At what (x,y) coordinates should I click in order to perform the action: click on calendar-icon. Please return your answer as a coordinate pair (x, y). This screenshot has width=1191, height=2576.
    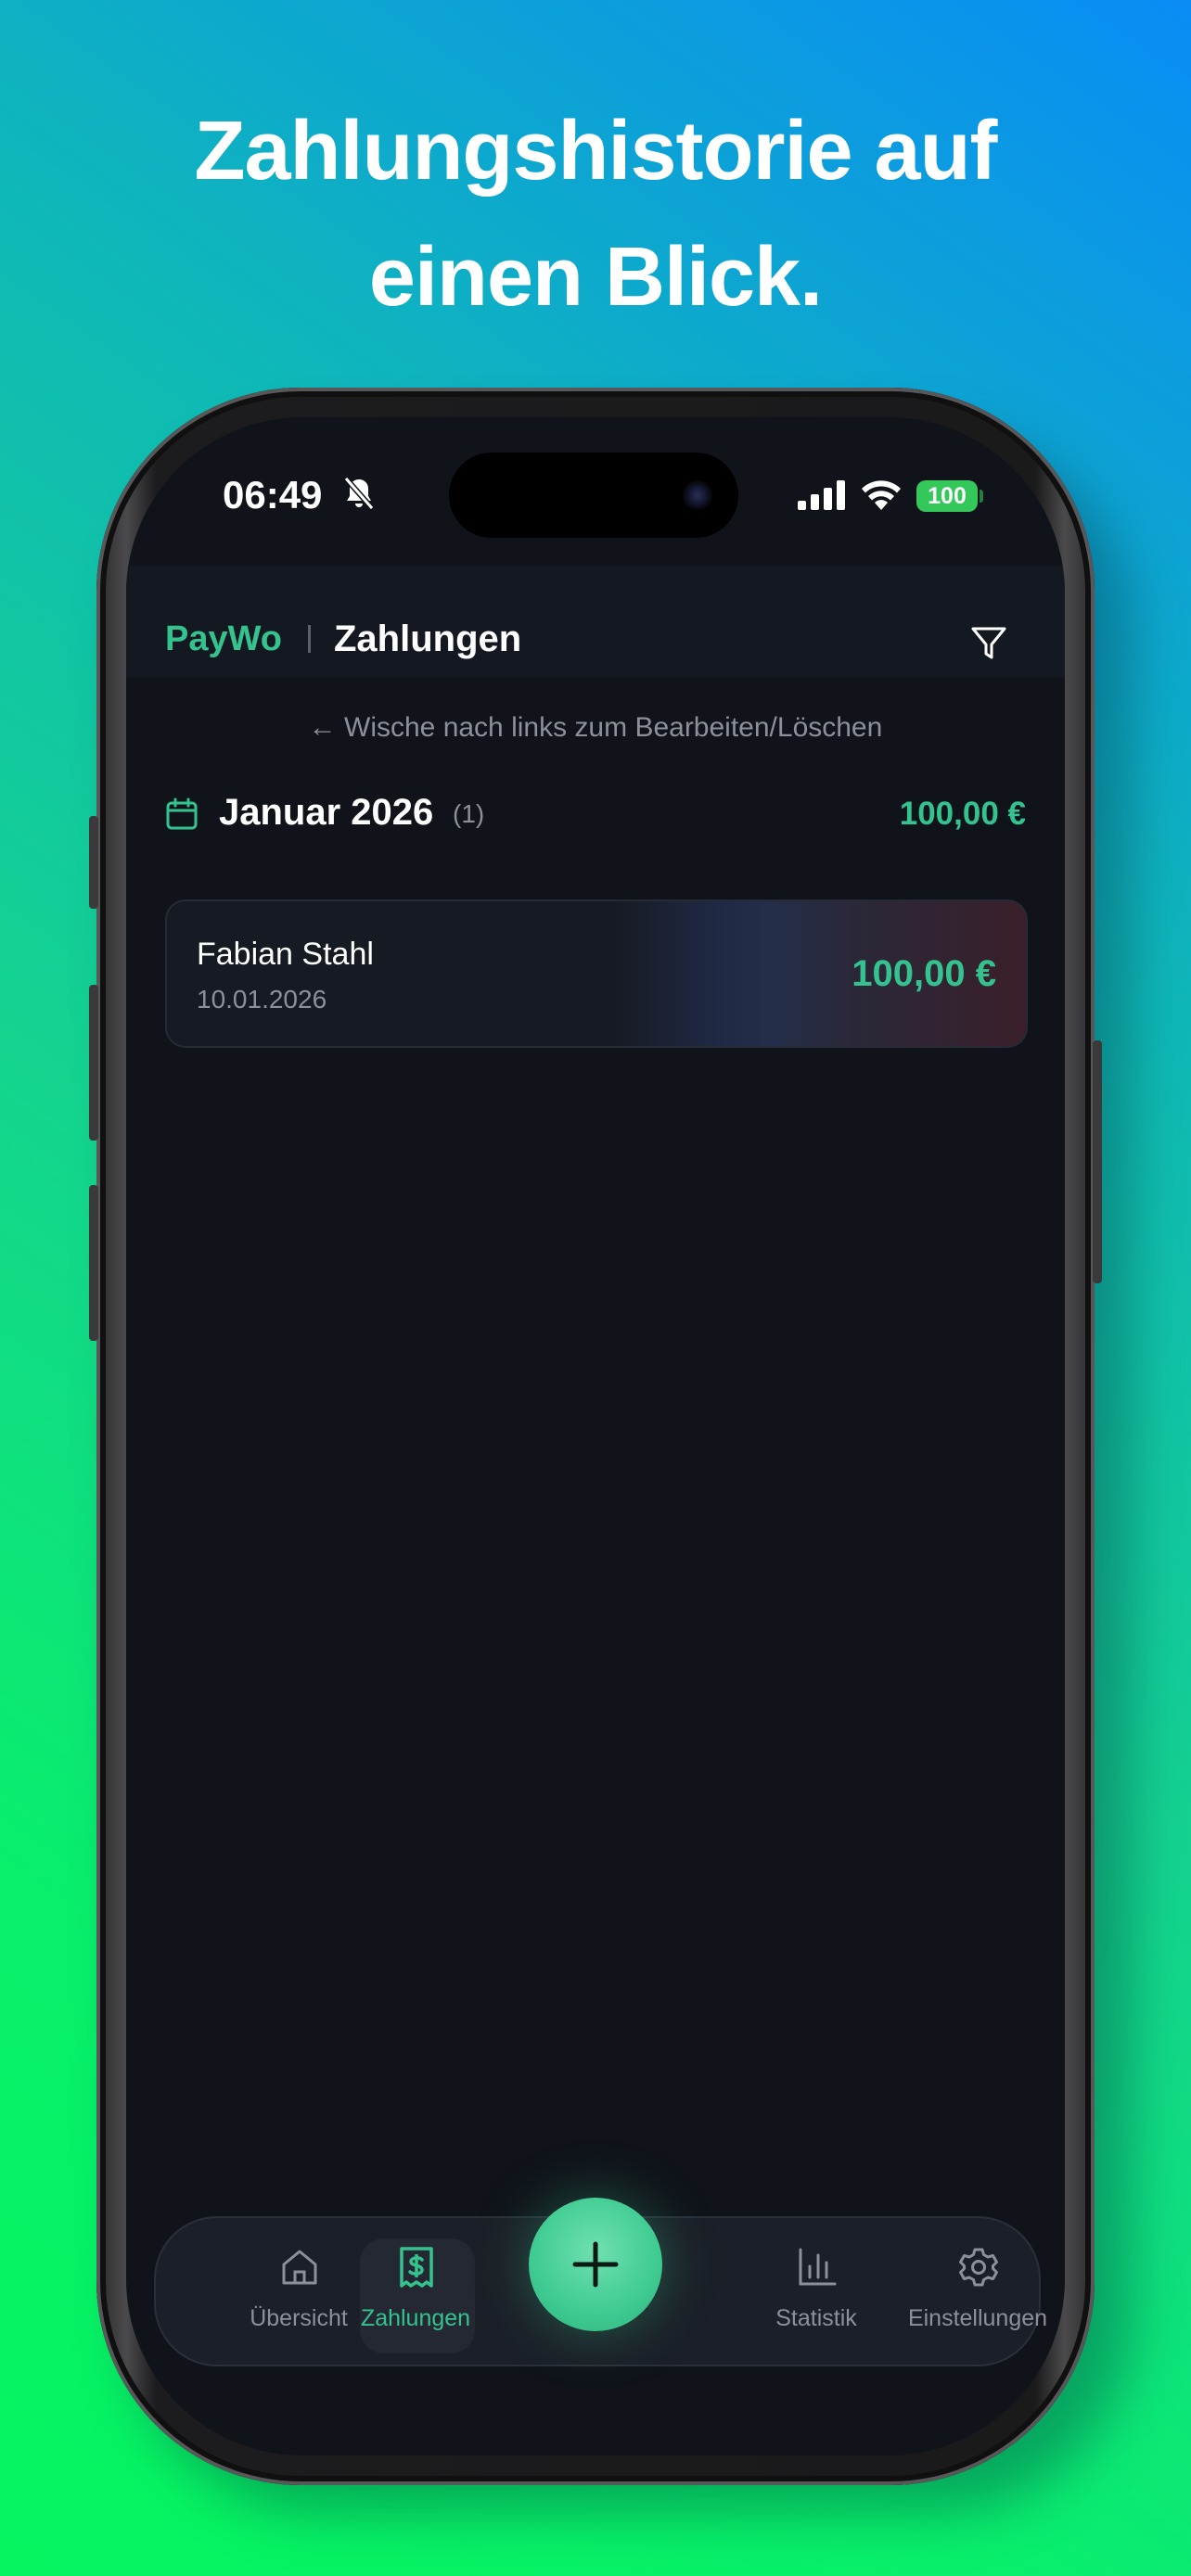
    Looking at the image, I should click on (182, 813).